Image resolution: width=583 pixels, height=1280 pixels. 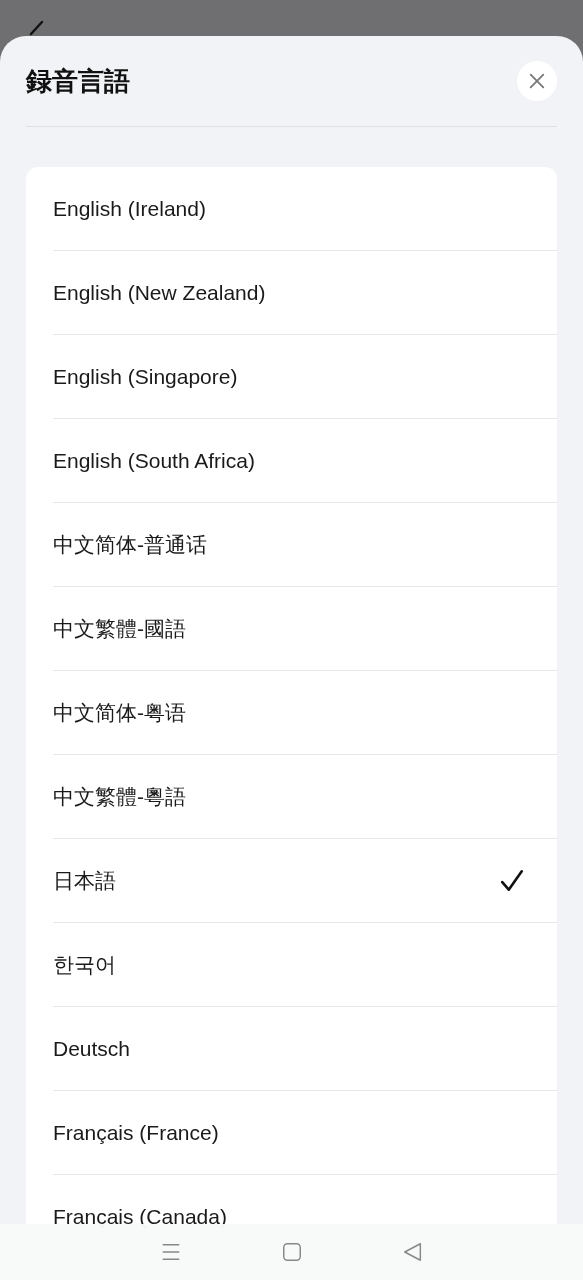 I want to click on home-icon, so click(x=291, y=1252).